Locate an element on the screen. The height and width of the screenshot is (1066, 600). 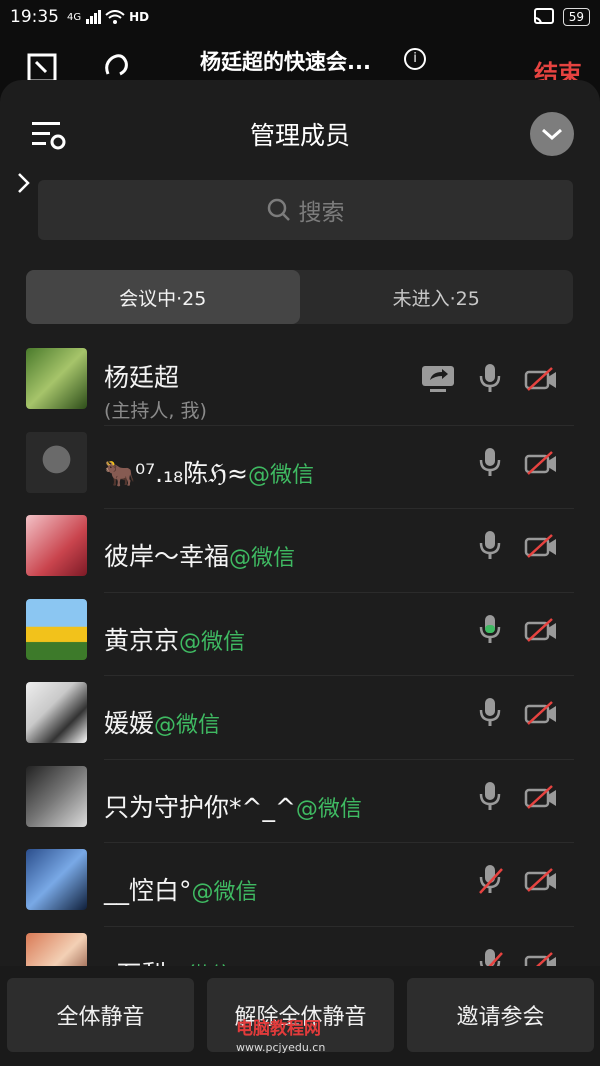
mute-all-button: 全体静音 is located at coordinates (100, 1015).